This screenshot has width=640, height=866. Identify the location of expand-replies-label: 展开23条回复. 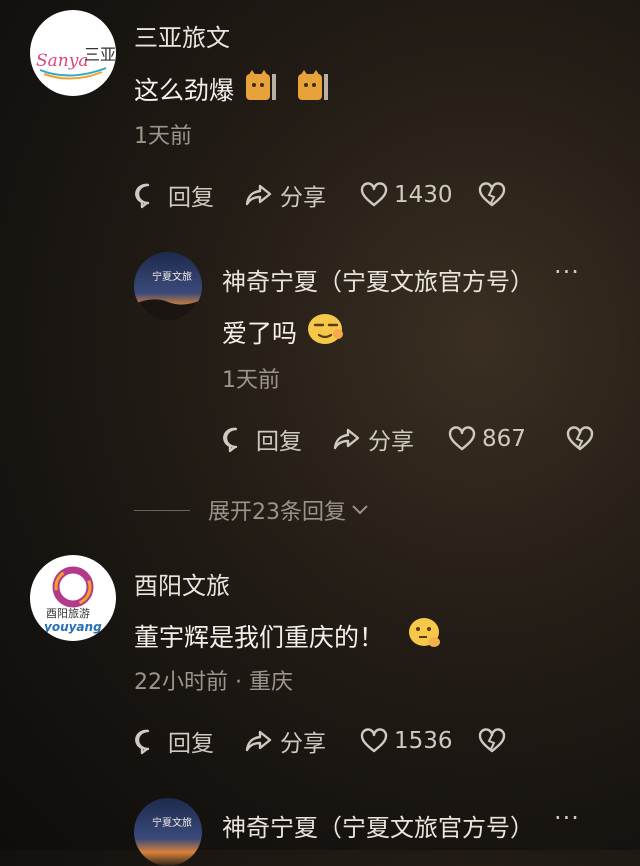
(277, 512).